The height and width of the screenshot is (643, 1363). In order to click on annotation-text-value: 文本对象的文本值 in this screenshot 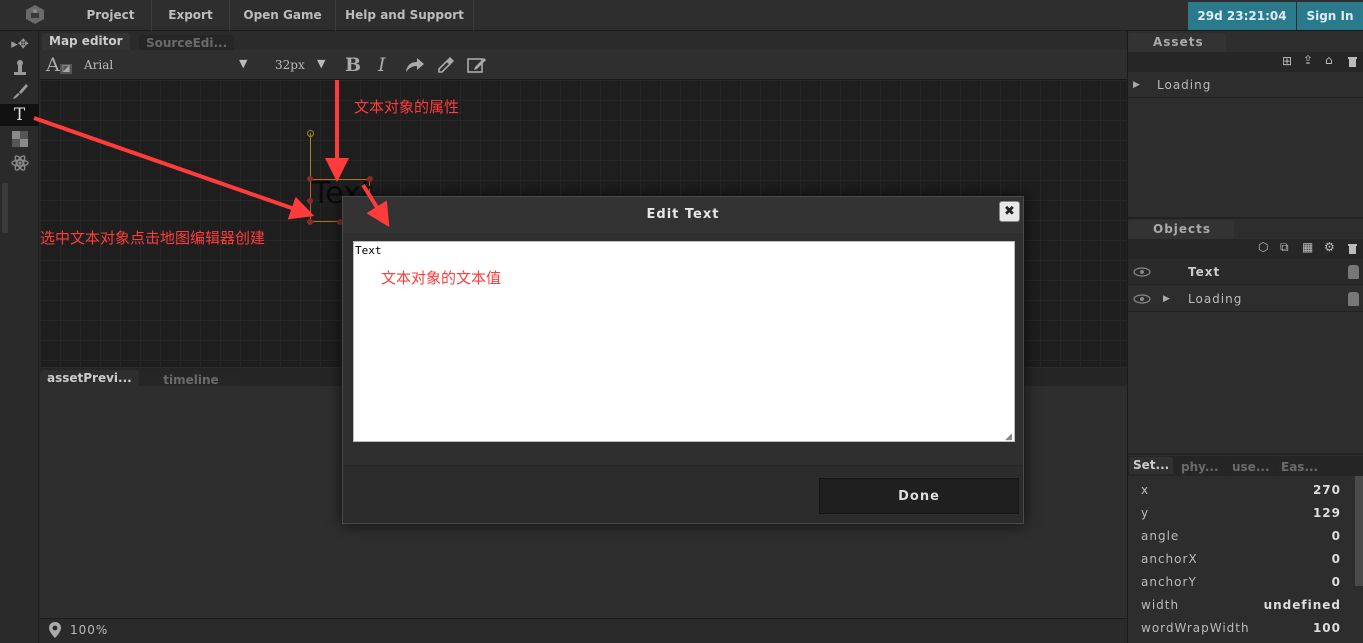, I will do `click(441, 278)`.